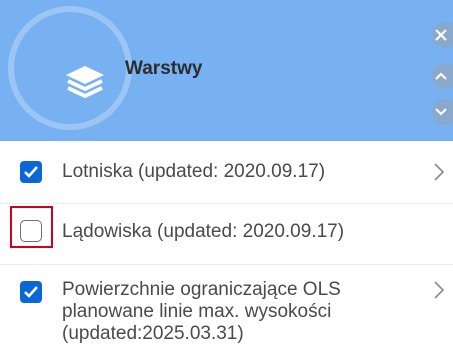 Image resolution: width=453 pixels, height=351 pixels. What do you see at coordinates (194, 171) in the screenshot?
I see `layer-label: Lotniska (updated: 2020.09.17)` at bounding box center [194, 171].